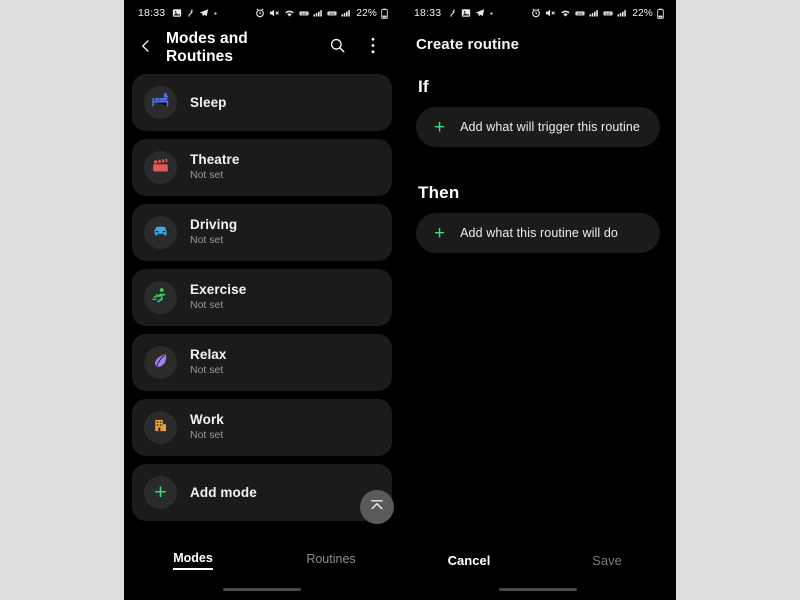 The height and width of the screenshot is (600, 800). I want to click on cancel-button: Cancel, so click(469, 560).